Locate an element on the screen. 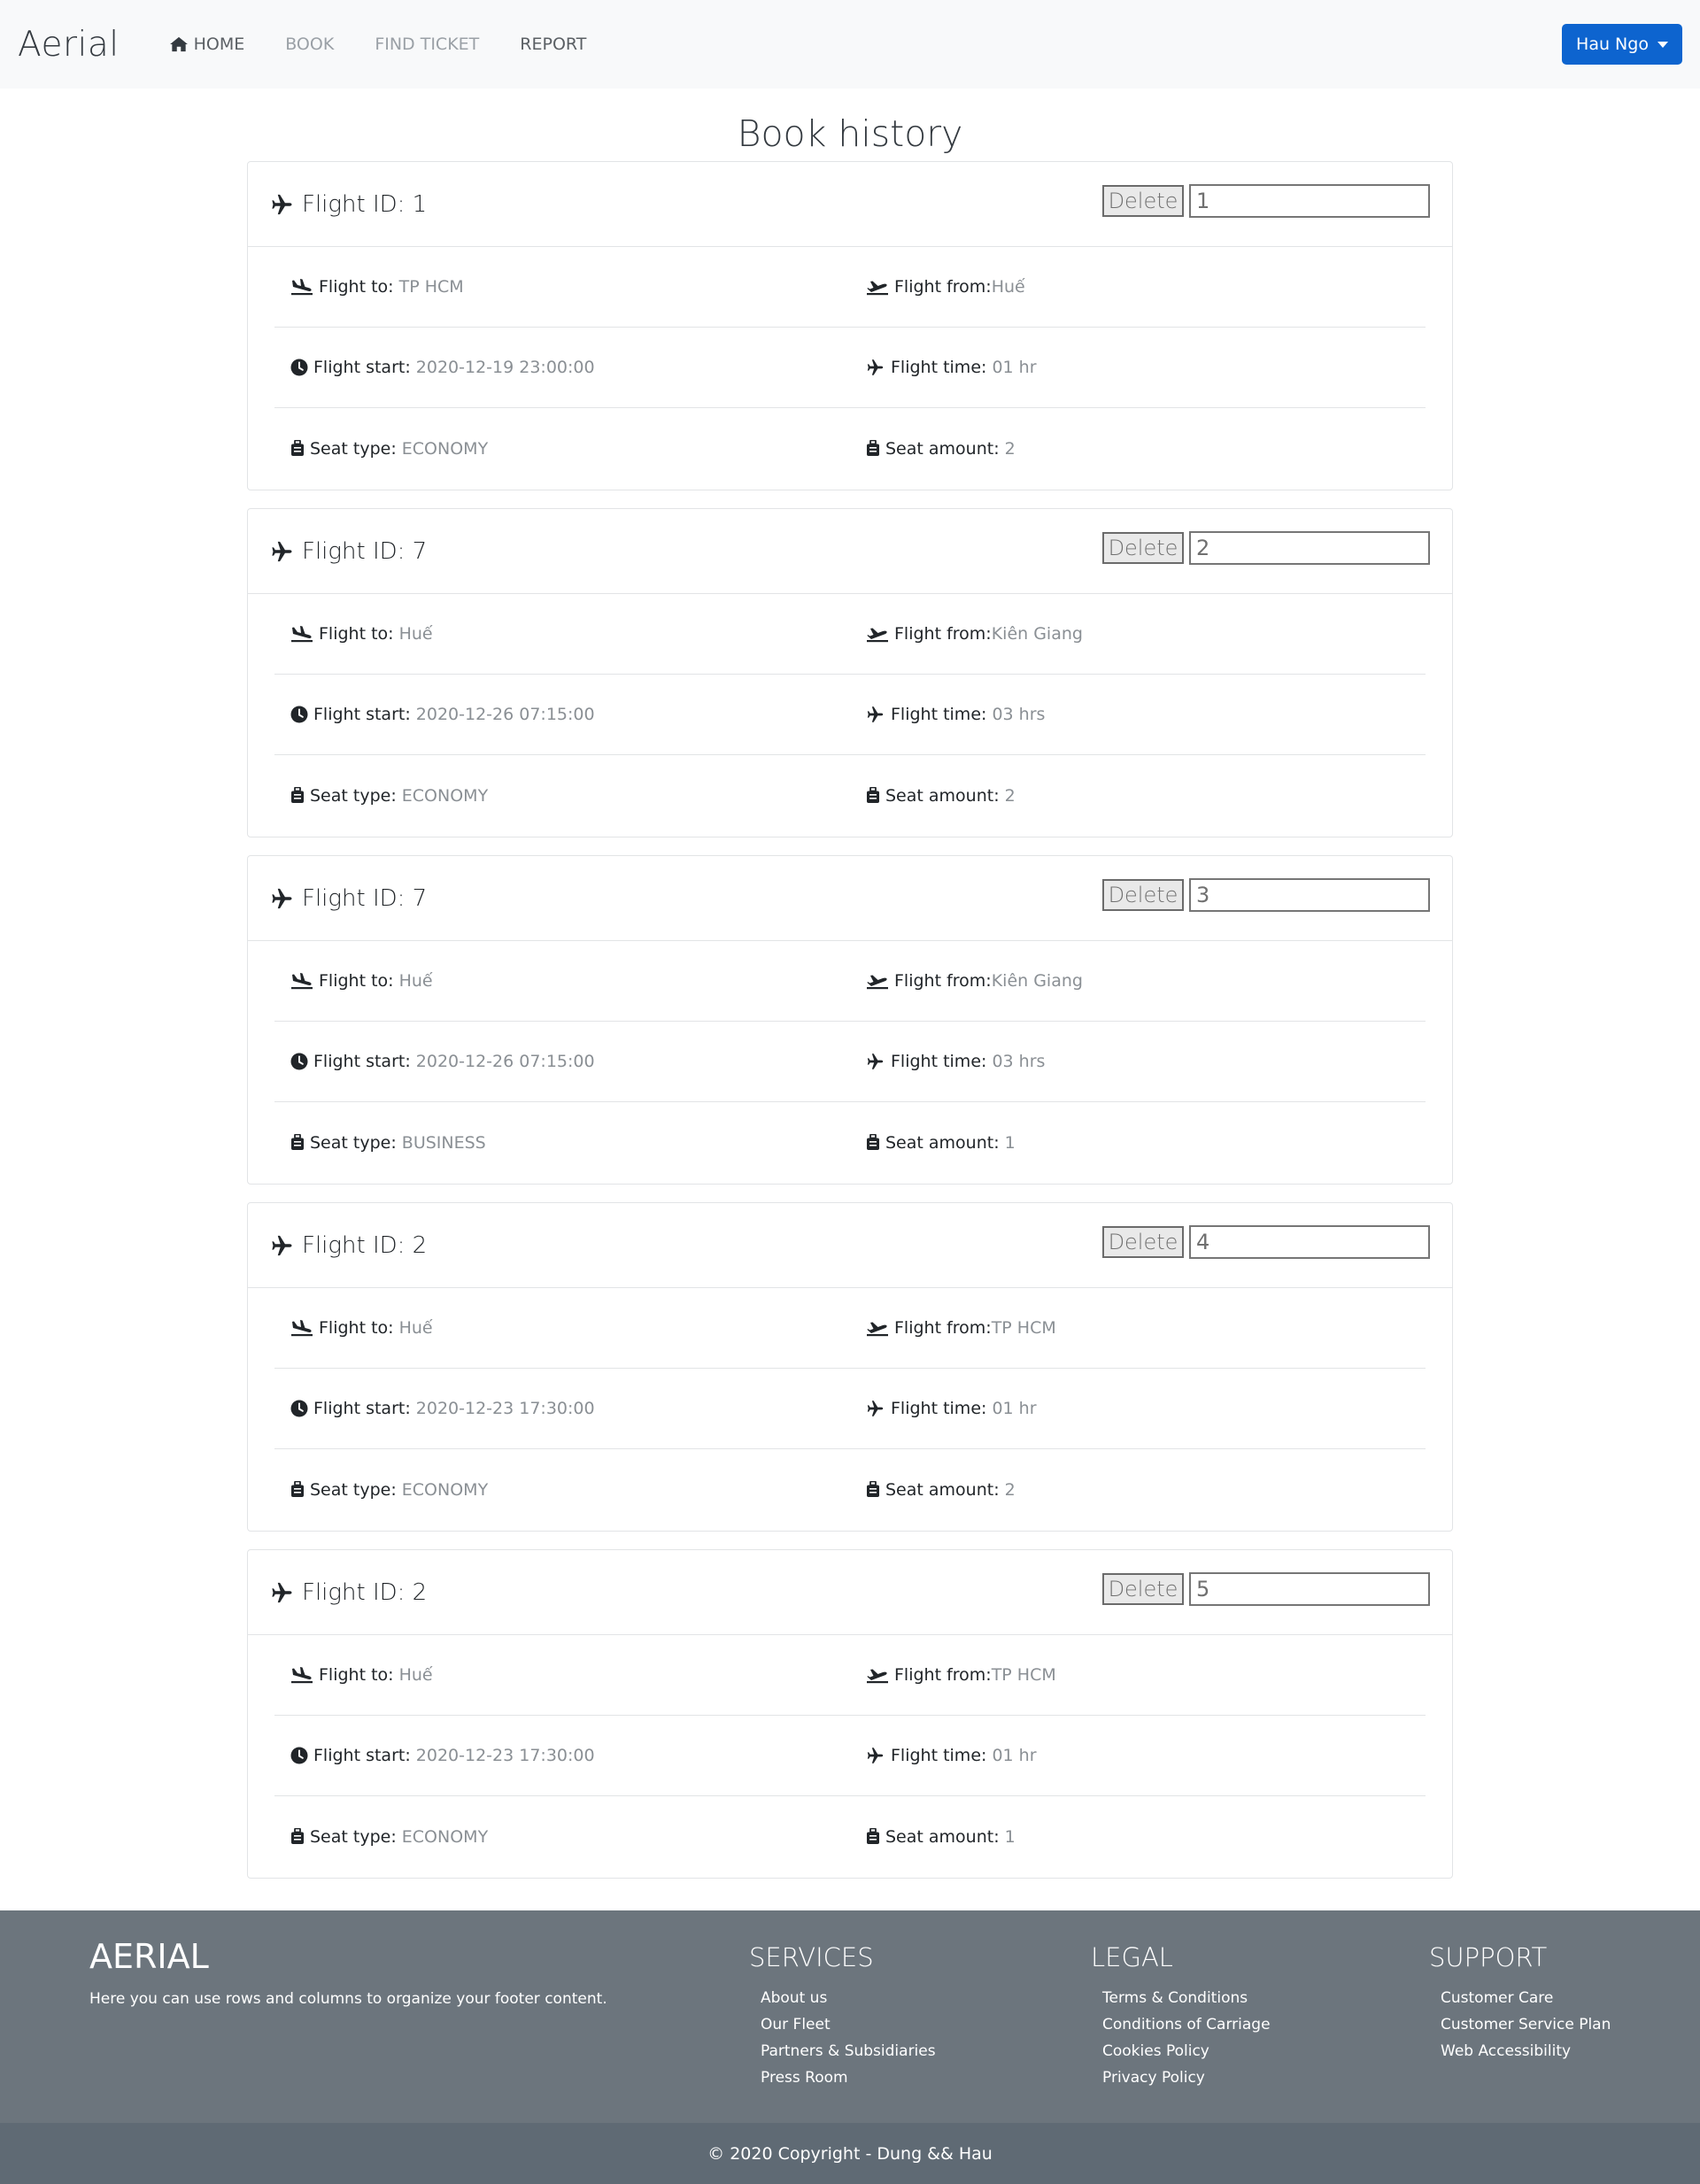 The image size is (1700, 2184). seat-amount-value: 2 is located at coordinates (1010, 448).